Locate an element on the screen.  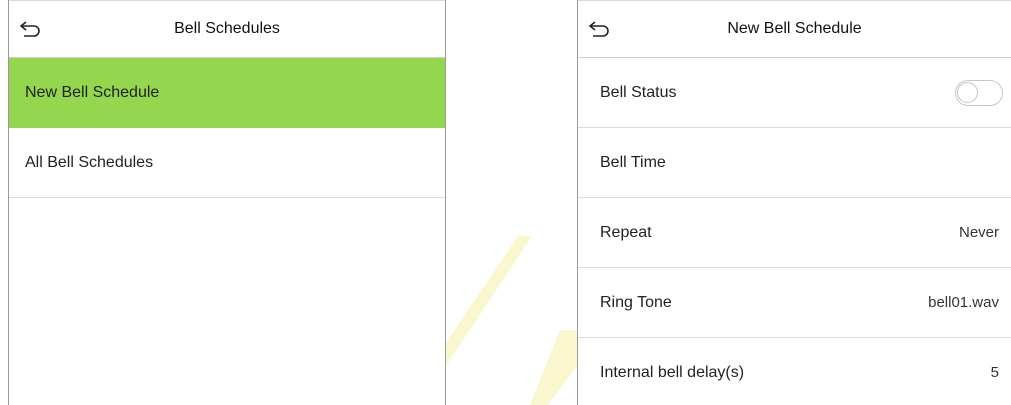
internal-bell-delay-label: Internal bell delay(s) is located at coordinates (672, 372).